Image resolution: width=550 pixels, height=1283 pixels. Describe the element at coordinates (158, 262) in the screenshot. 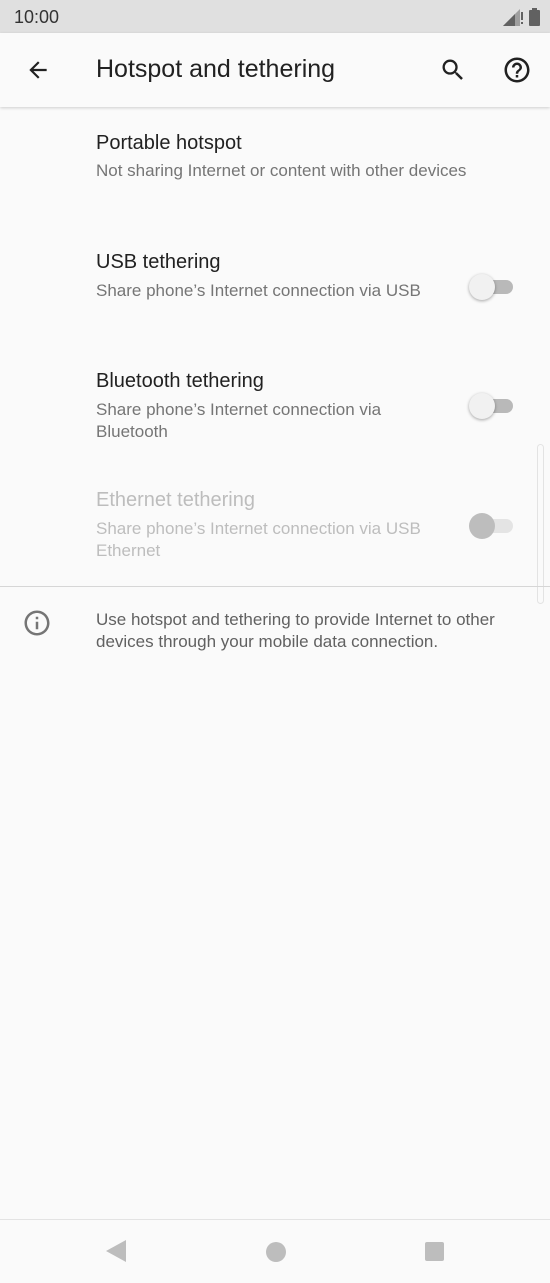

I see `pref-title: USB tethering` at that location.